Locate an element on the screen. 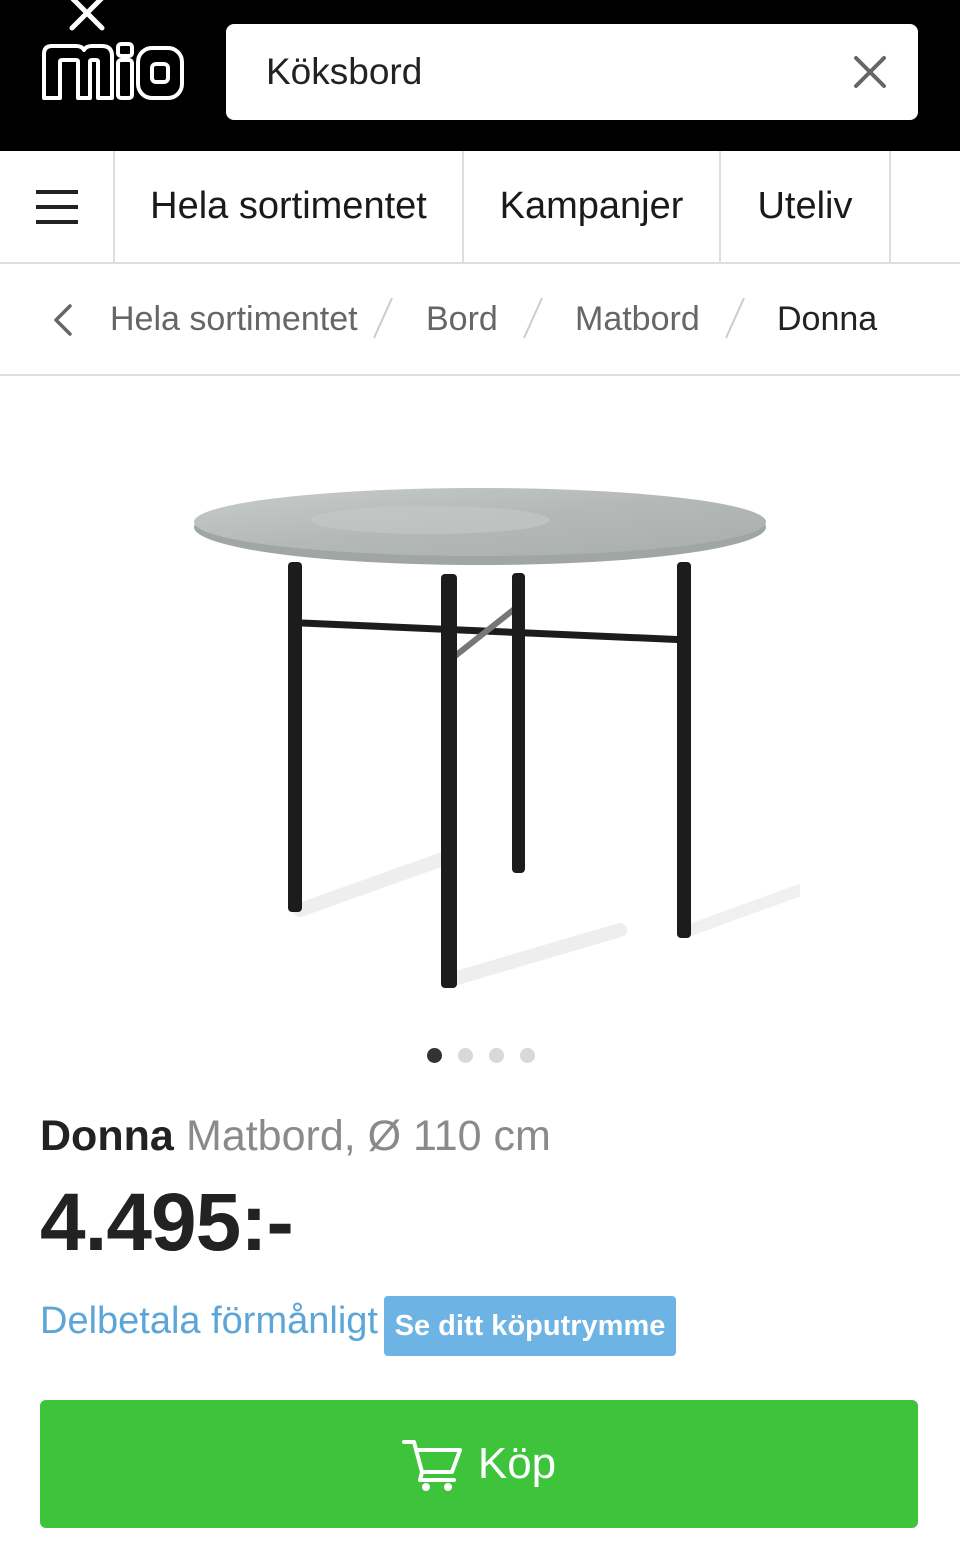  search-box is located at coordinates (572, 72).